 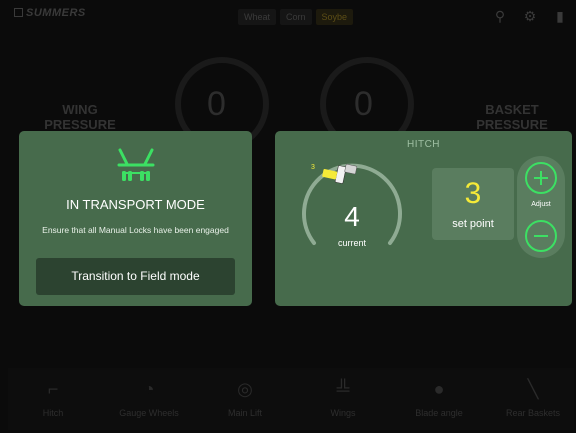 What do you see at coordinates (512, 124) in the screenshot?
I see `basket-pressure-label-line2: PRESSURE` at bounding box center [512, 124].